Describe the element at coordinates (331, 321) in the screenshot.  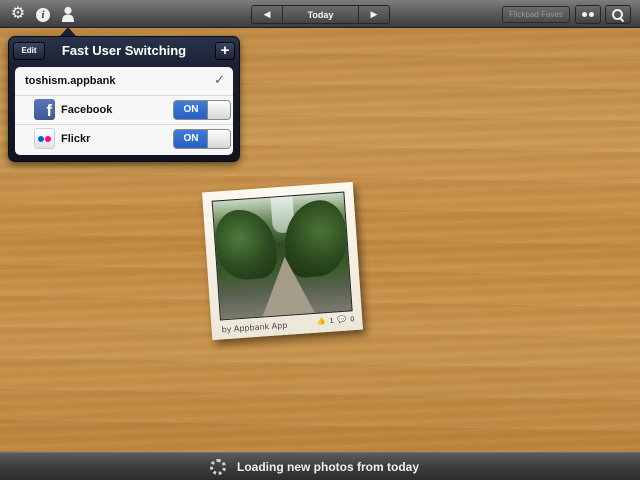
I see `like-count: 1` at that location.